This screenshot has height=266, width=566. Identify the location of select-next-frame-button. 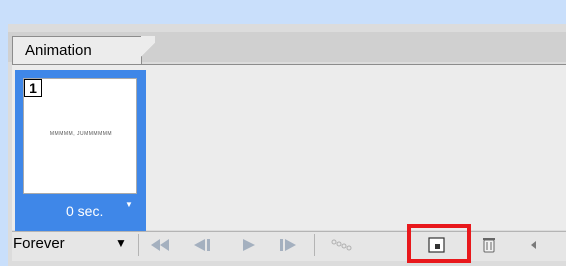
(288, 245).